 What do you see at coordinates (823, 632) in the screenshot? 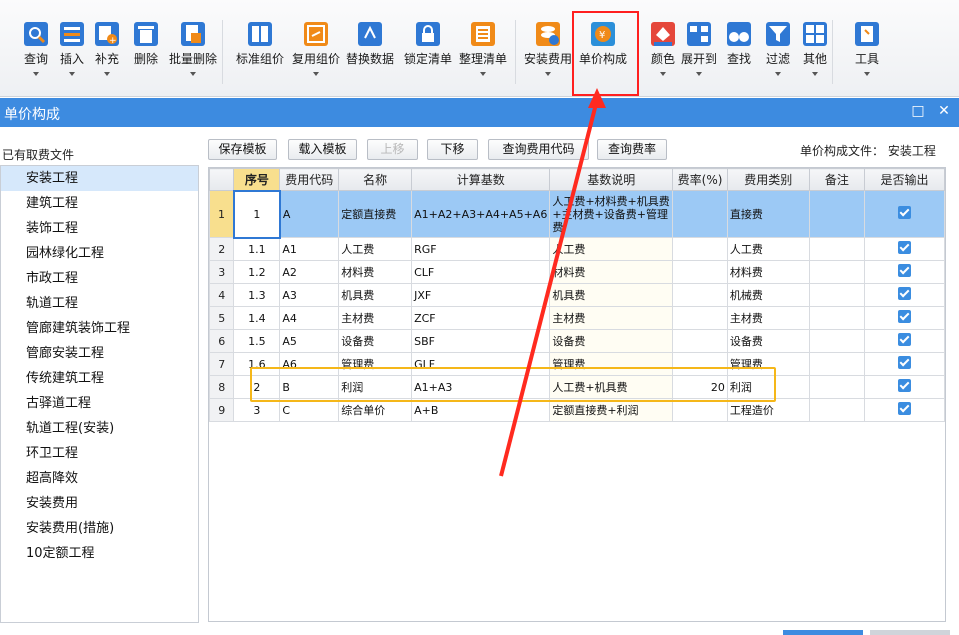
I see `ok-button-edge` at bounding box center [823, 632].